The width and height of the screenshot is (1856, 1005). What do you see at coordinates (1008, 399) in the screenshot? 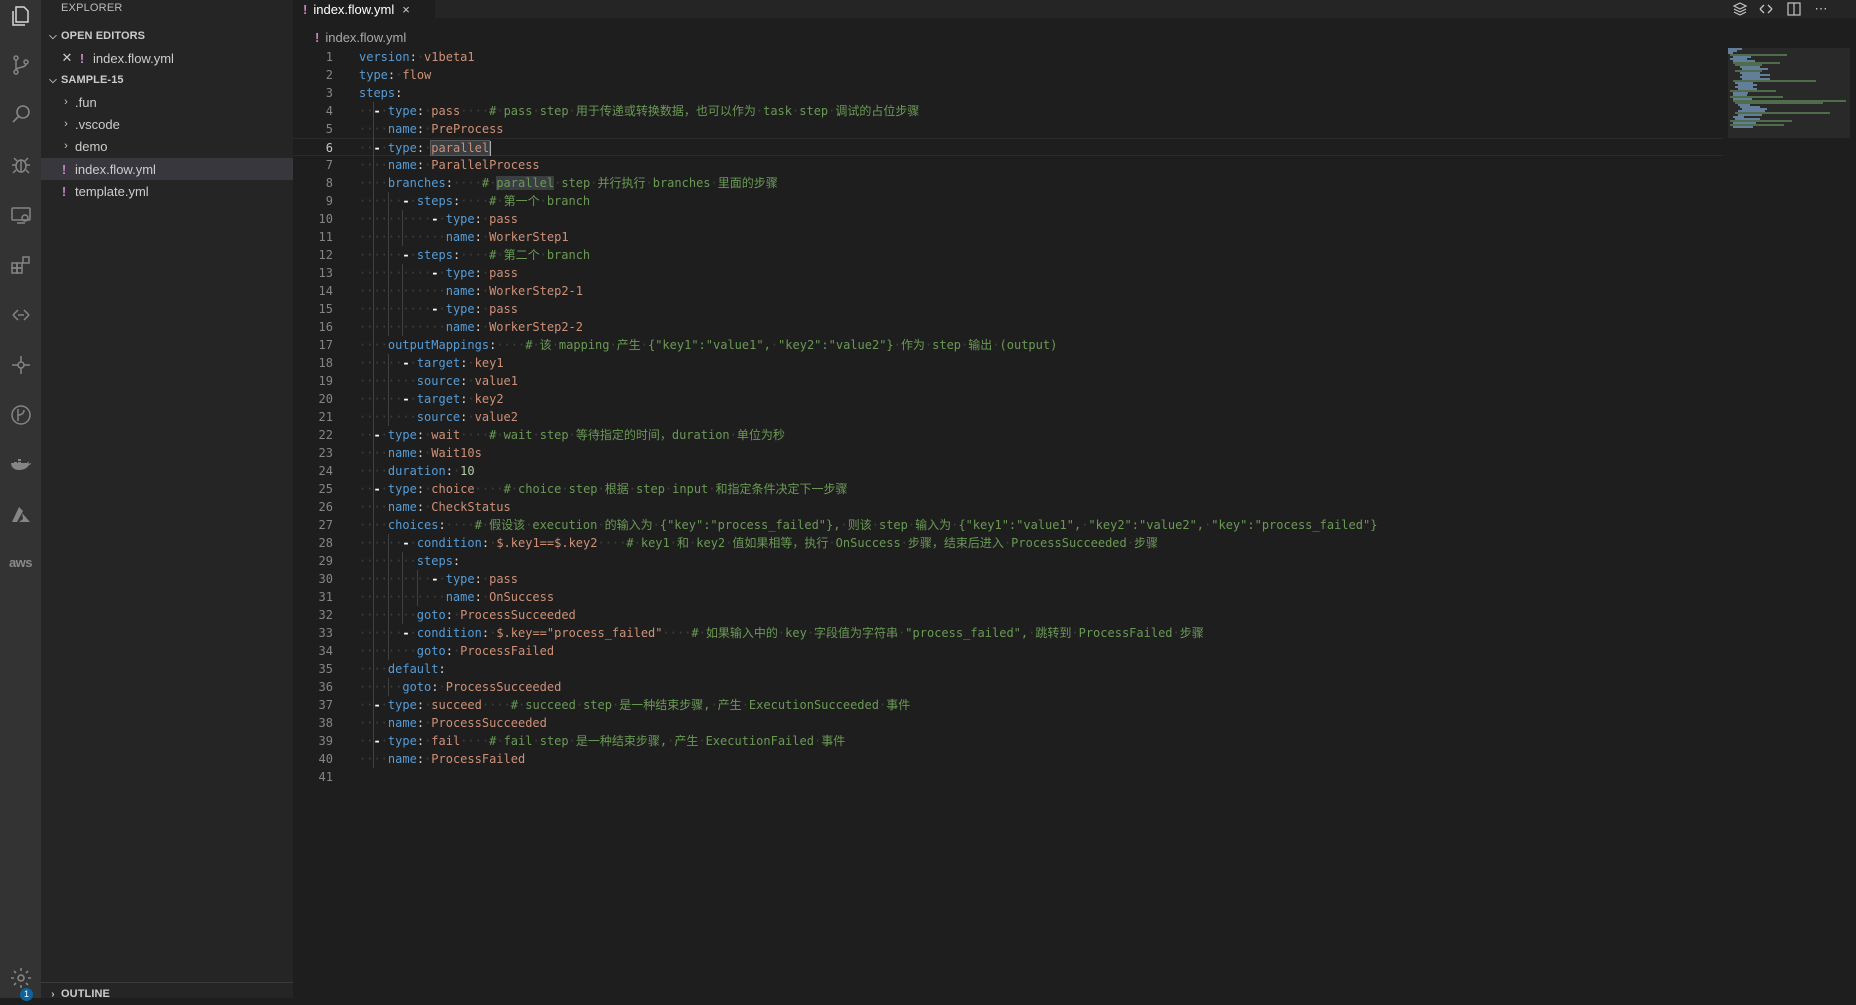
I see `code-line: 20 ······-·target:·key2` at bounding box center [1008, 399].